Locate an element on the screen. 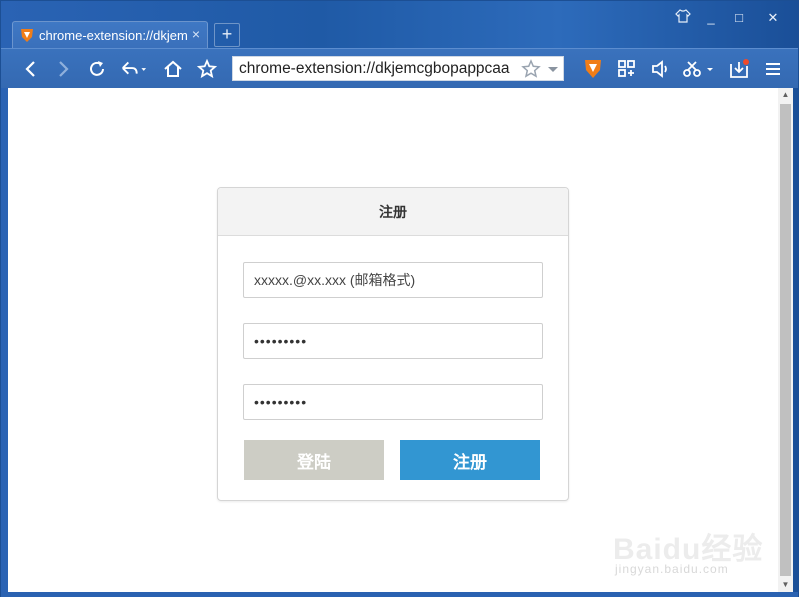  extension-shield-icon is located at coordinates (27, 35).